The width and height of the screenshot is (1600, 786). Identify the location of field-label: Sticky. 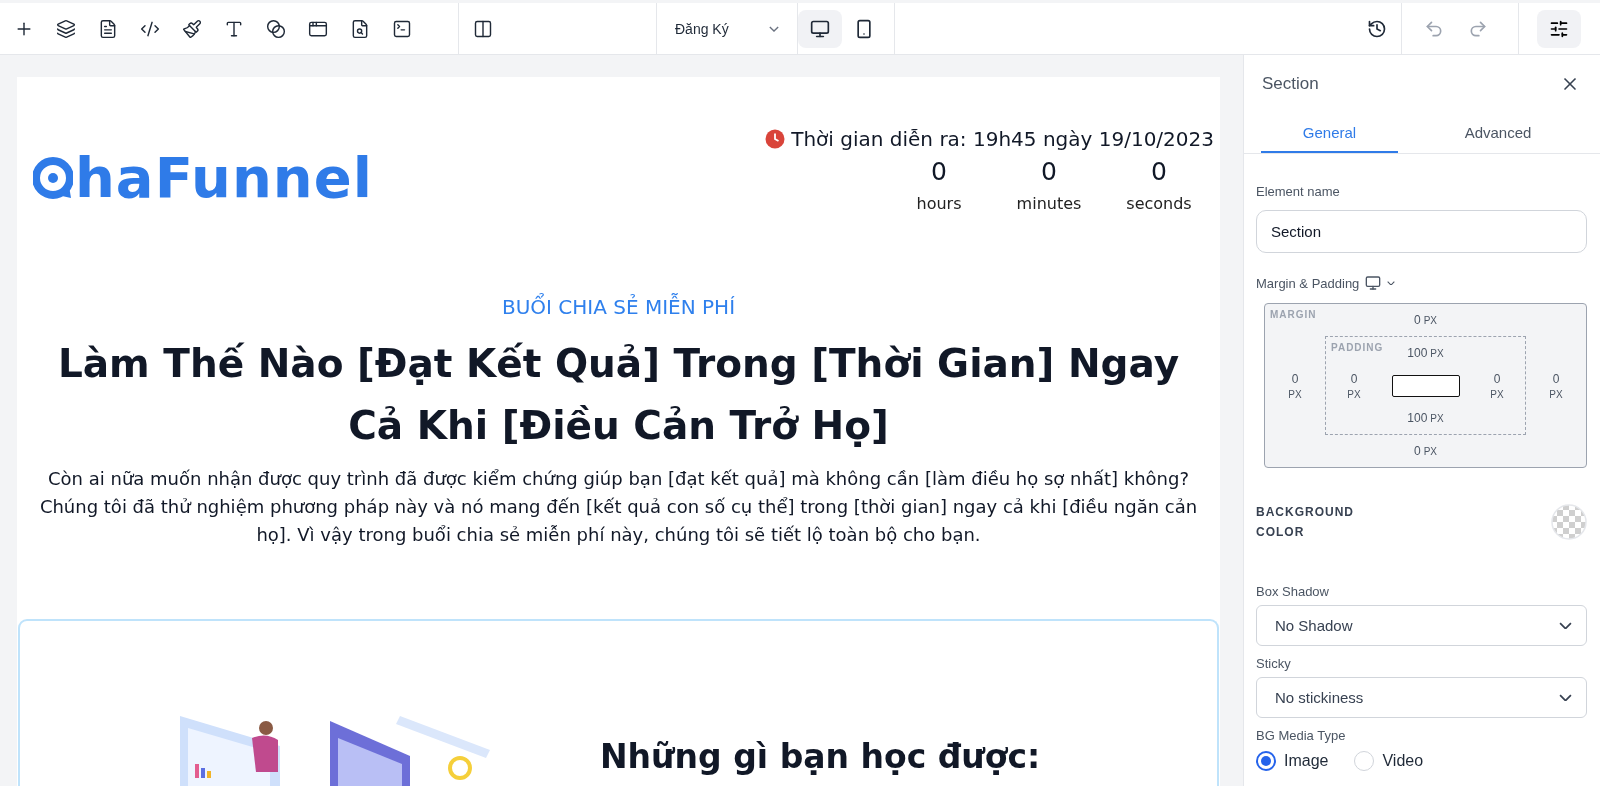
(1273, 663).